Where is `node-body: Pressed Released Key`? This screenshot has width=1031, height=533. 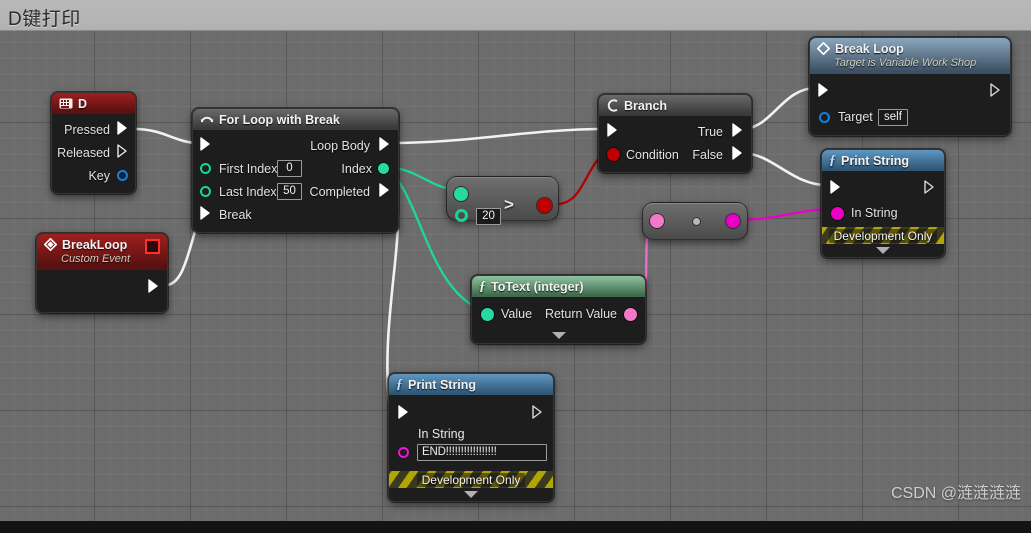 node-body: Pressed Released Key is located at coordinates (93, 153).